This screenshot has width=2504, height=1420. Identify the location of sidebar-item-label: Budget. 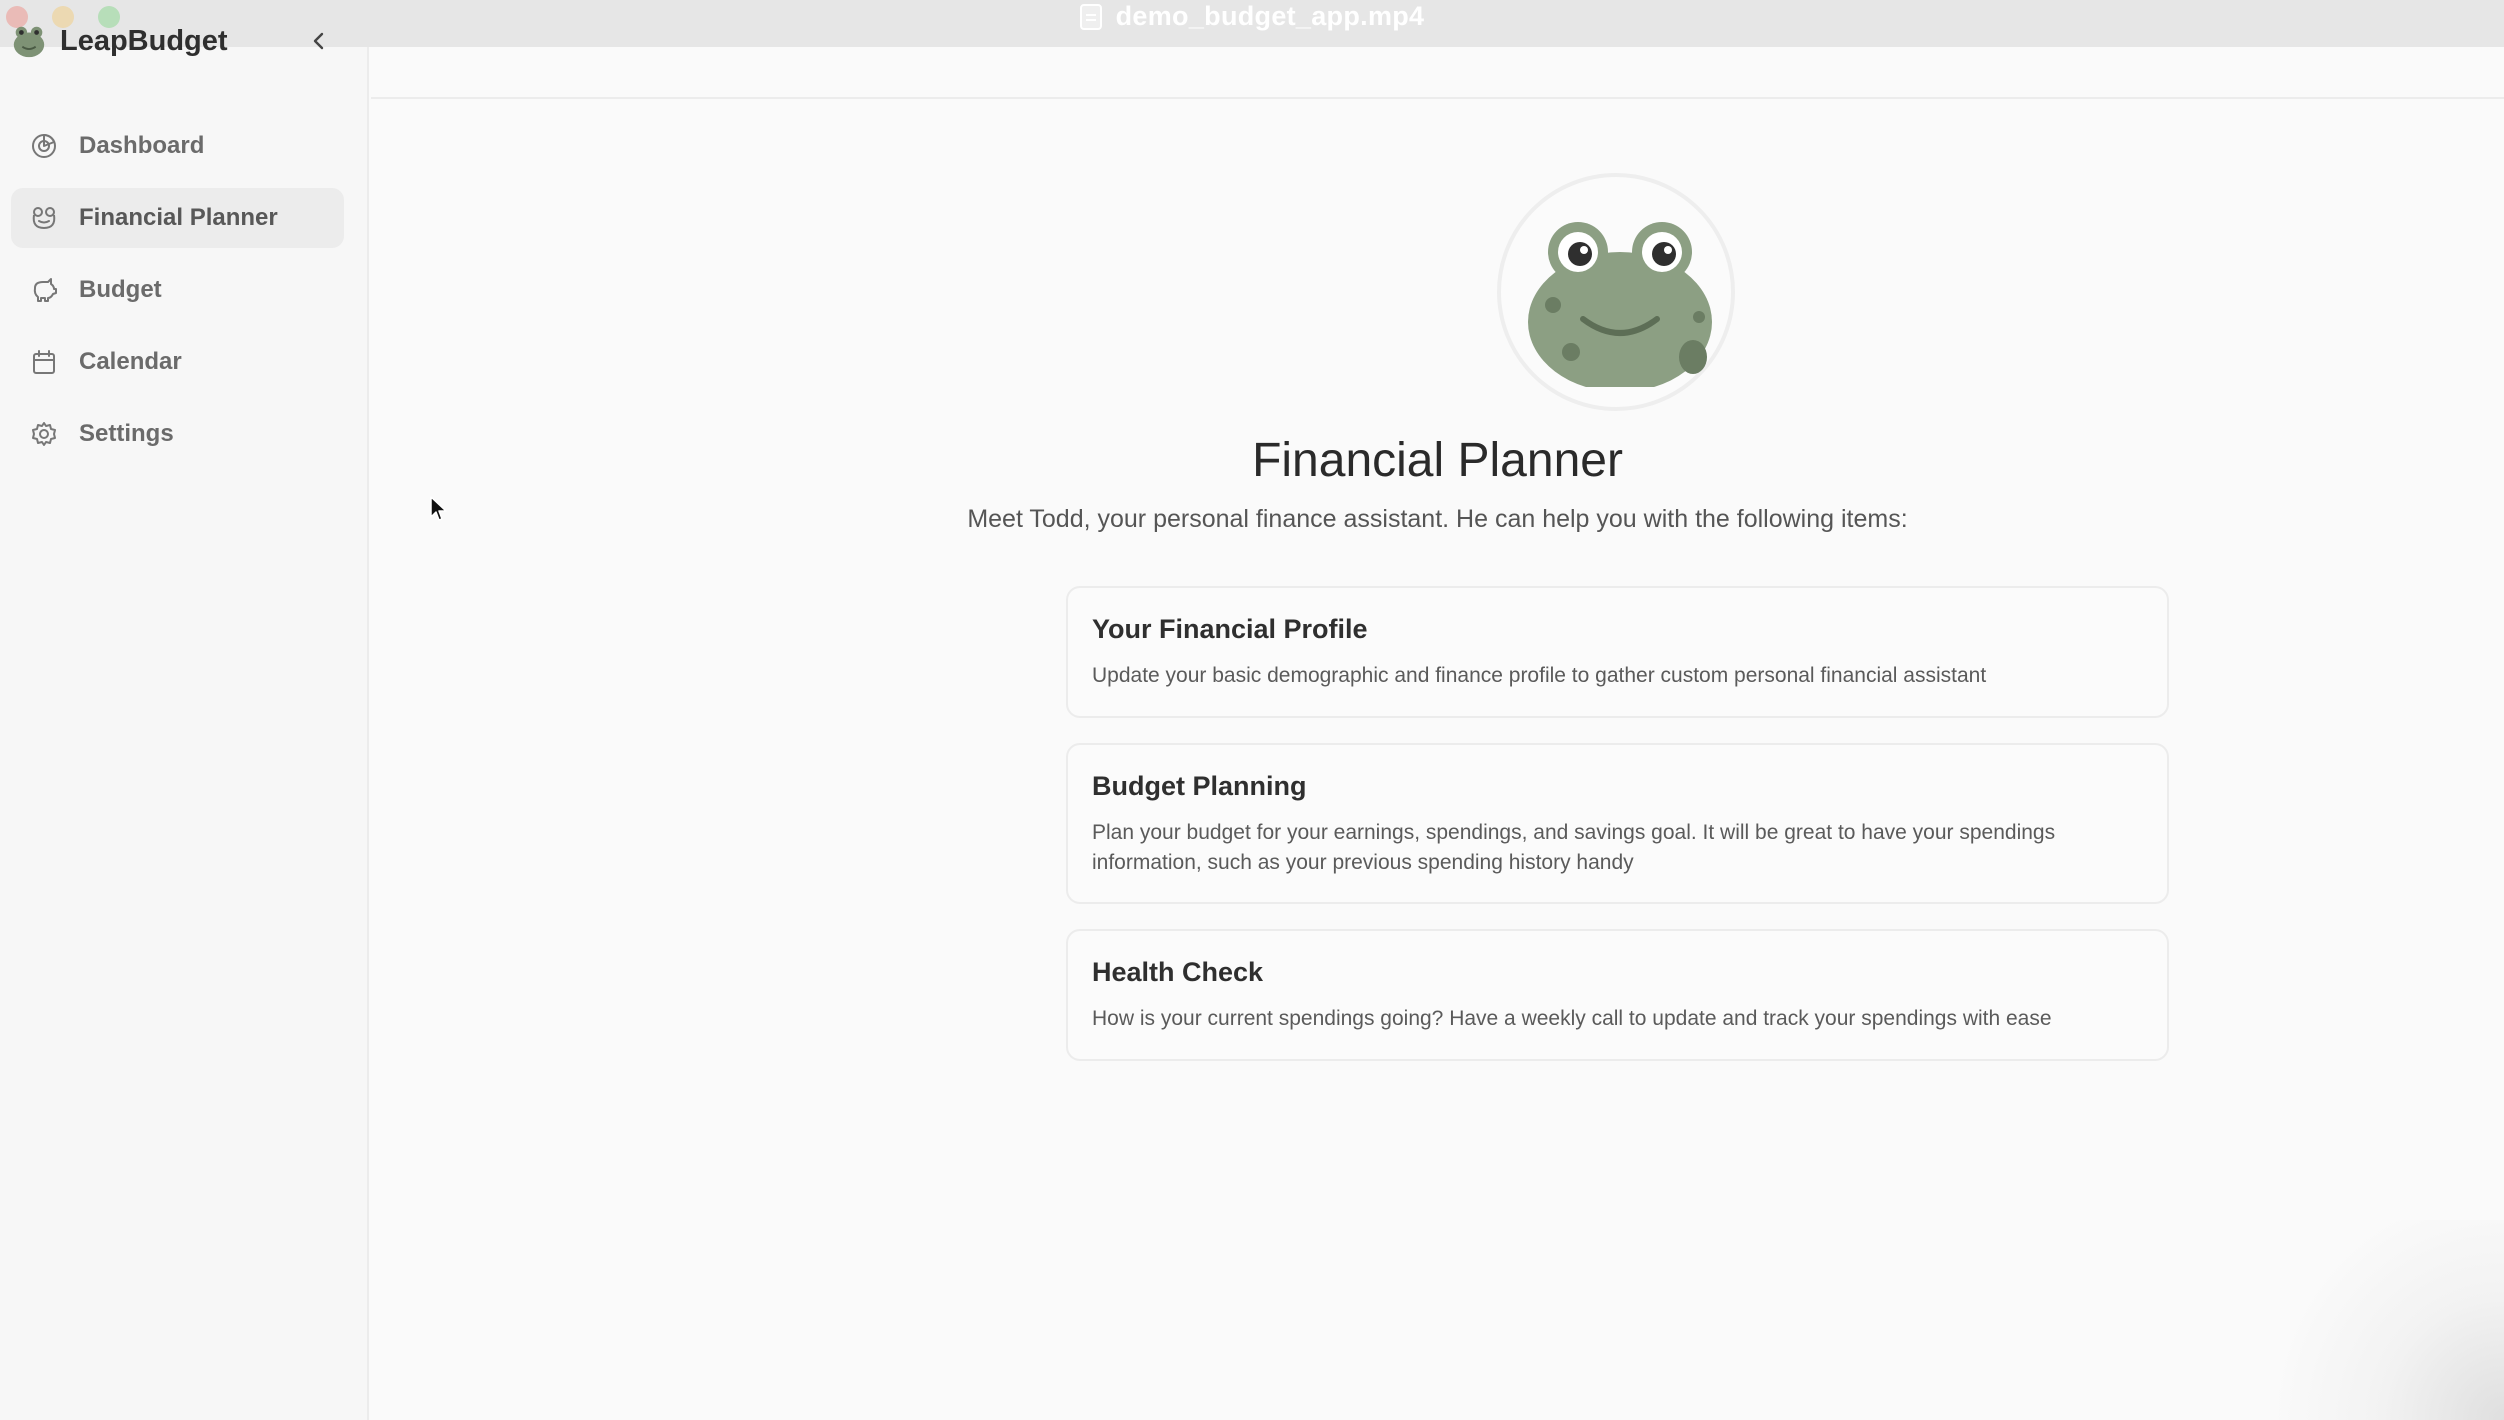
(120, 289).